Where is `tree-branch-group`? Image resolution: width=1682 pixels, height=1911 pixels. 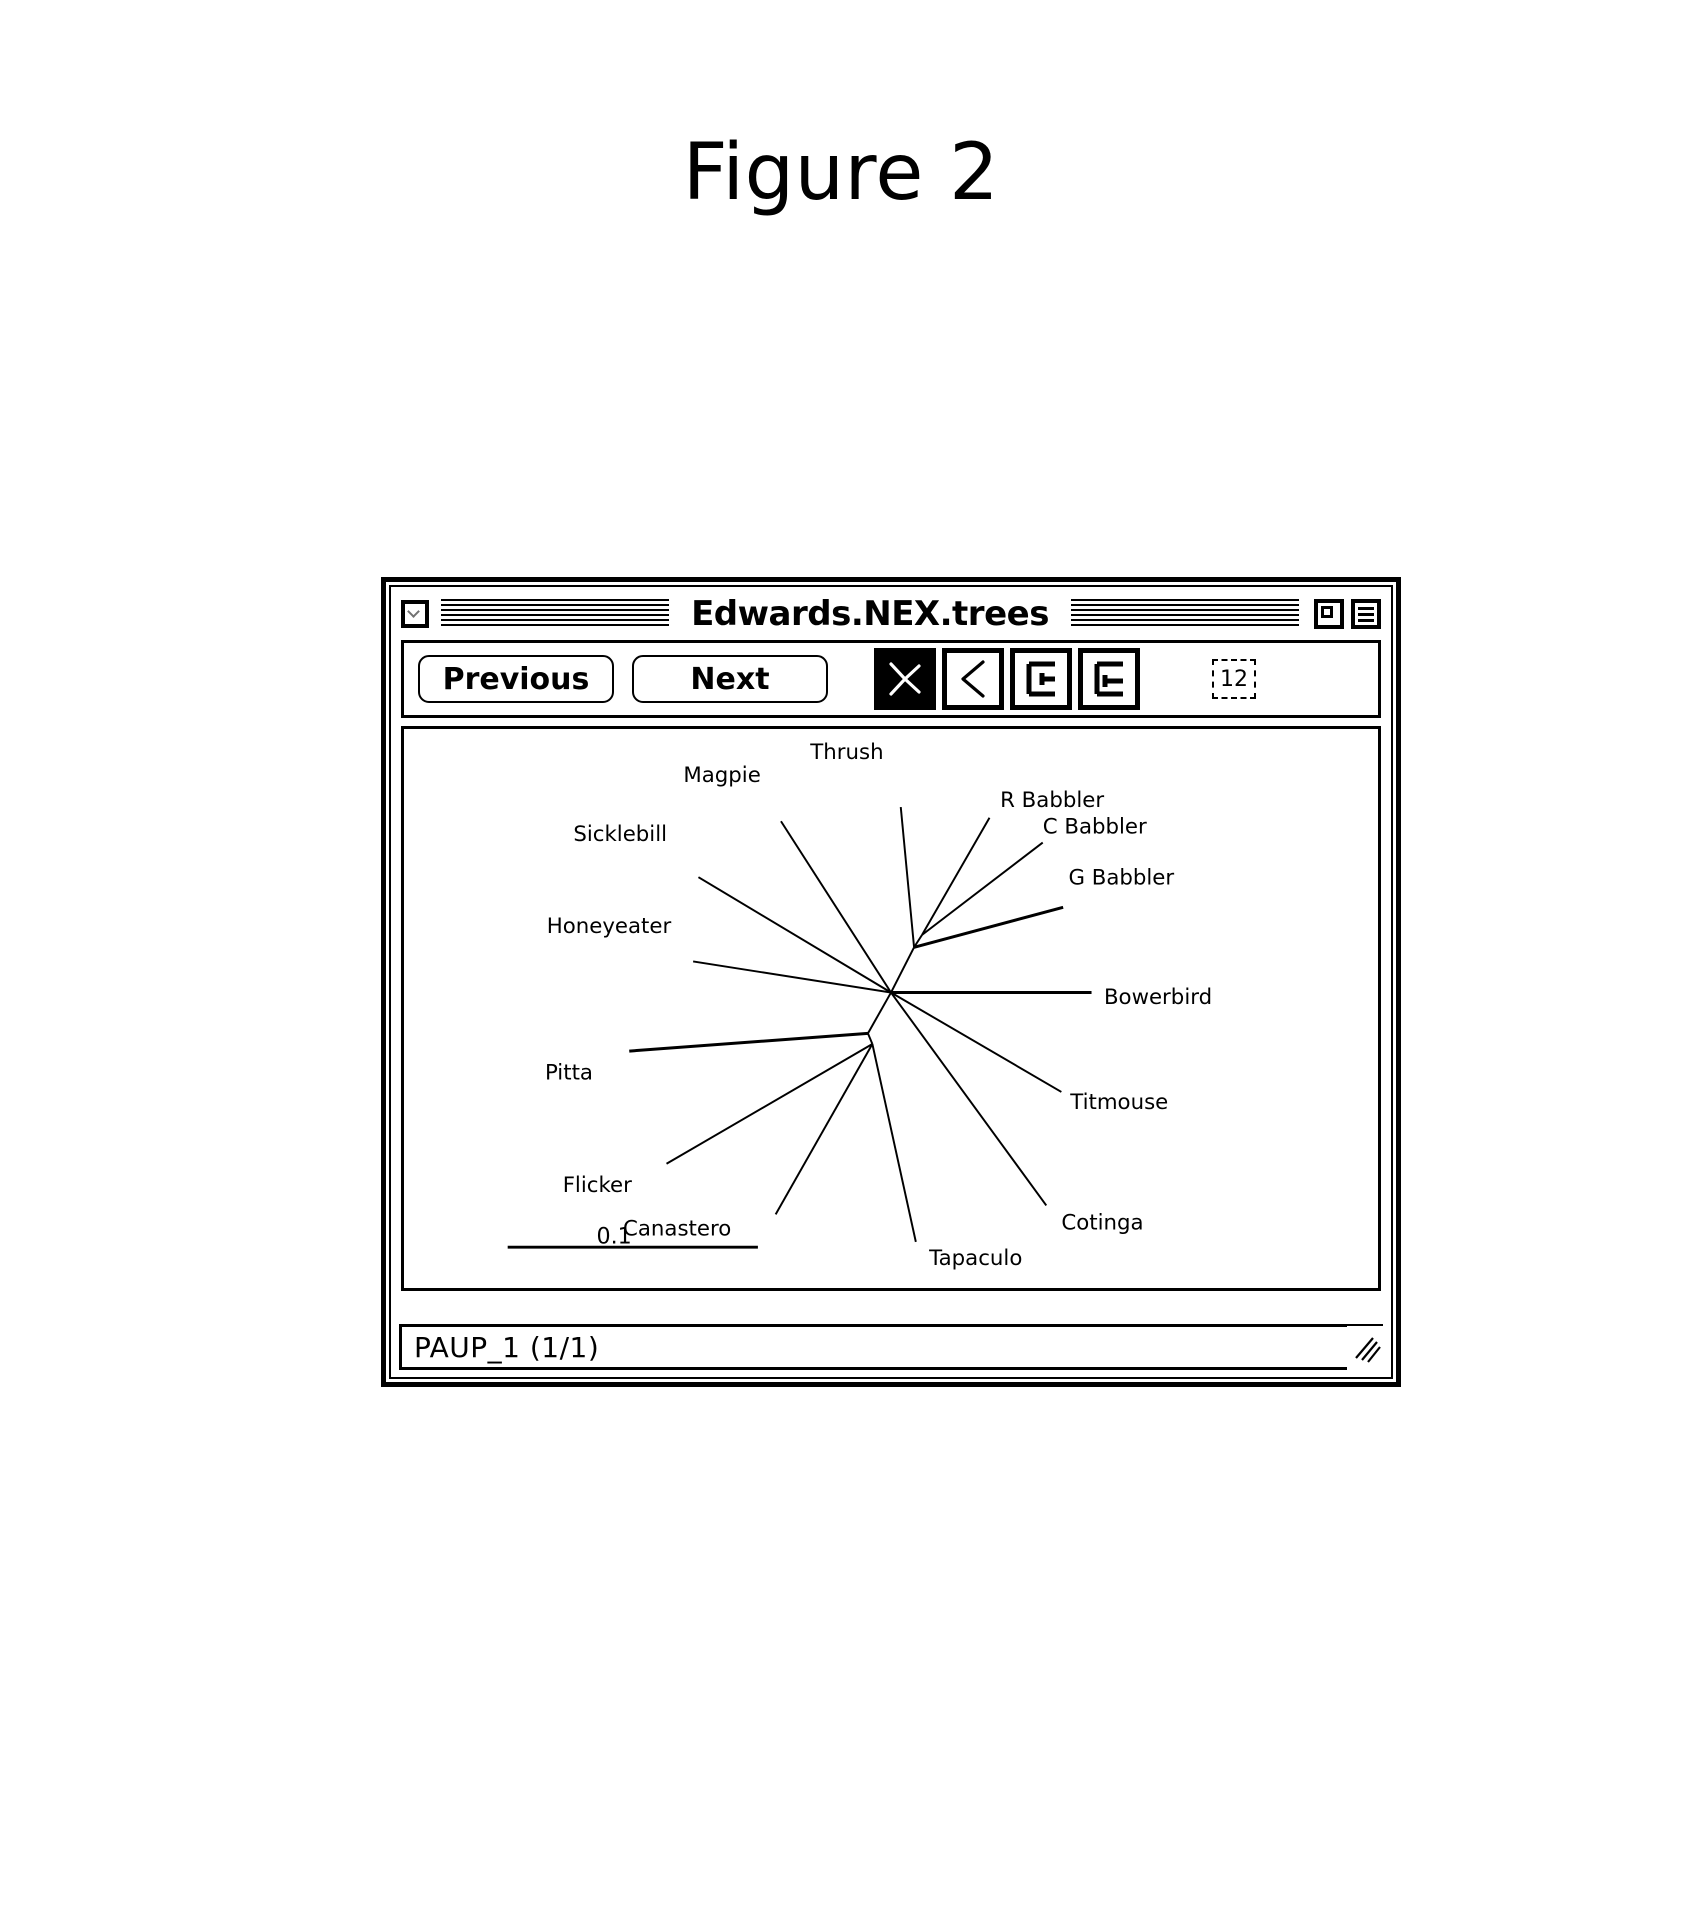 tree-branch-group is located at coordinates (860, 1024).